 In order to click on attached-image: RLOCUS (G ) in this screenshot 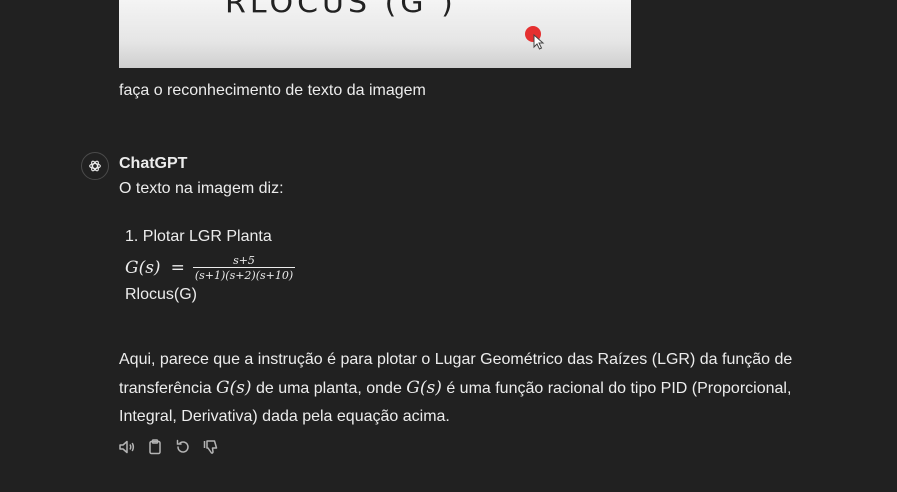, I will do `click(375, 34)`.